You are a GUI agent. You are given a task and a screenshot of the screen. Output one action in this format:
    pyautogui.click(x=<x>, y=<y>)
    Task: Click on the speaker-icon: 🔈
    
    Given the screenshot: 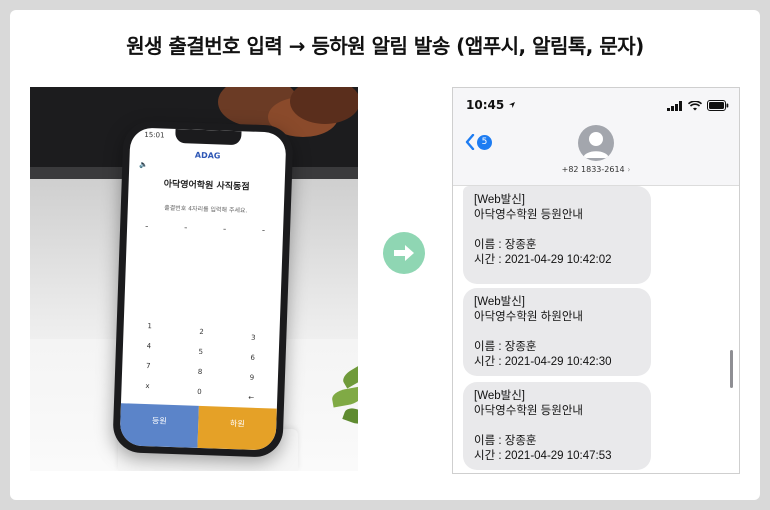 What is the action you would take?
    pyautogui.click(x=143, y=165)
    